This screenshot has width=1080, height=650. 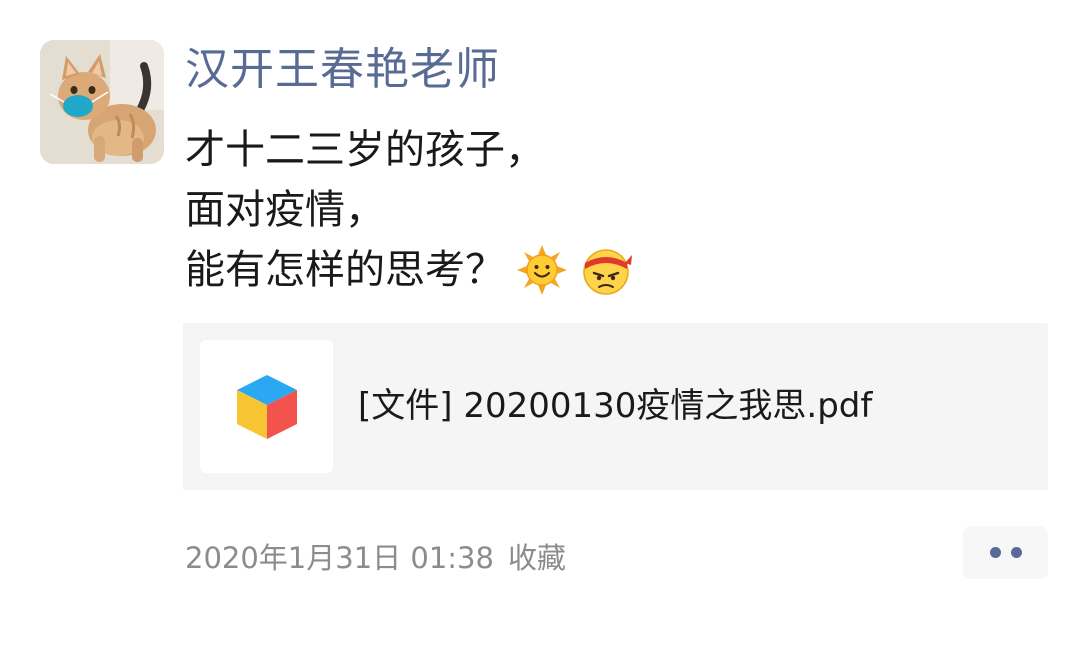 I want to click on avatar, so click(x=102, y=102).